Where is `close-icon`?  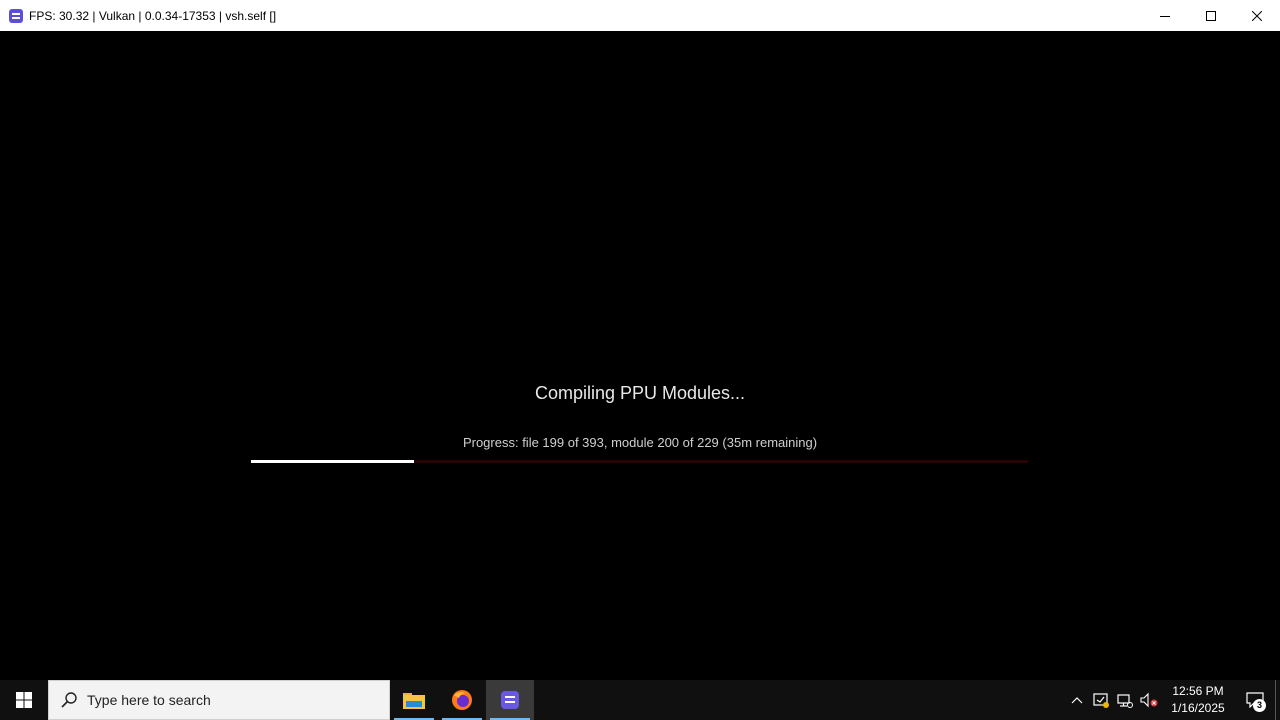
close-icon is located at coordinates (1257, 15).